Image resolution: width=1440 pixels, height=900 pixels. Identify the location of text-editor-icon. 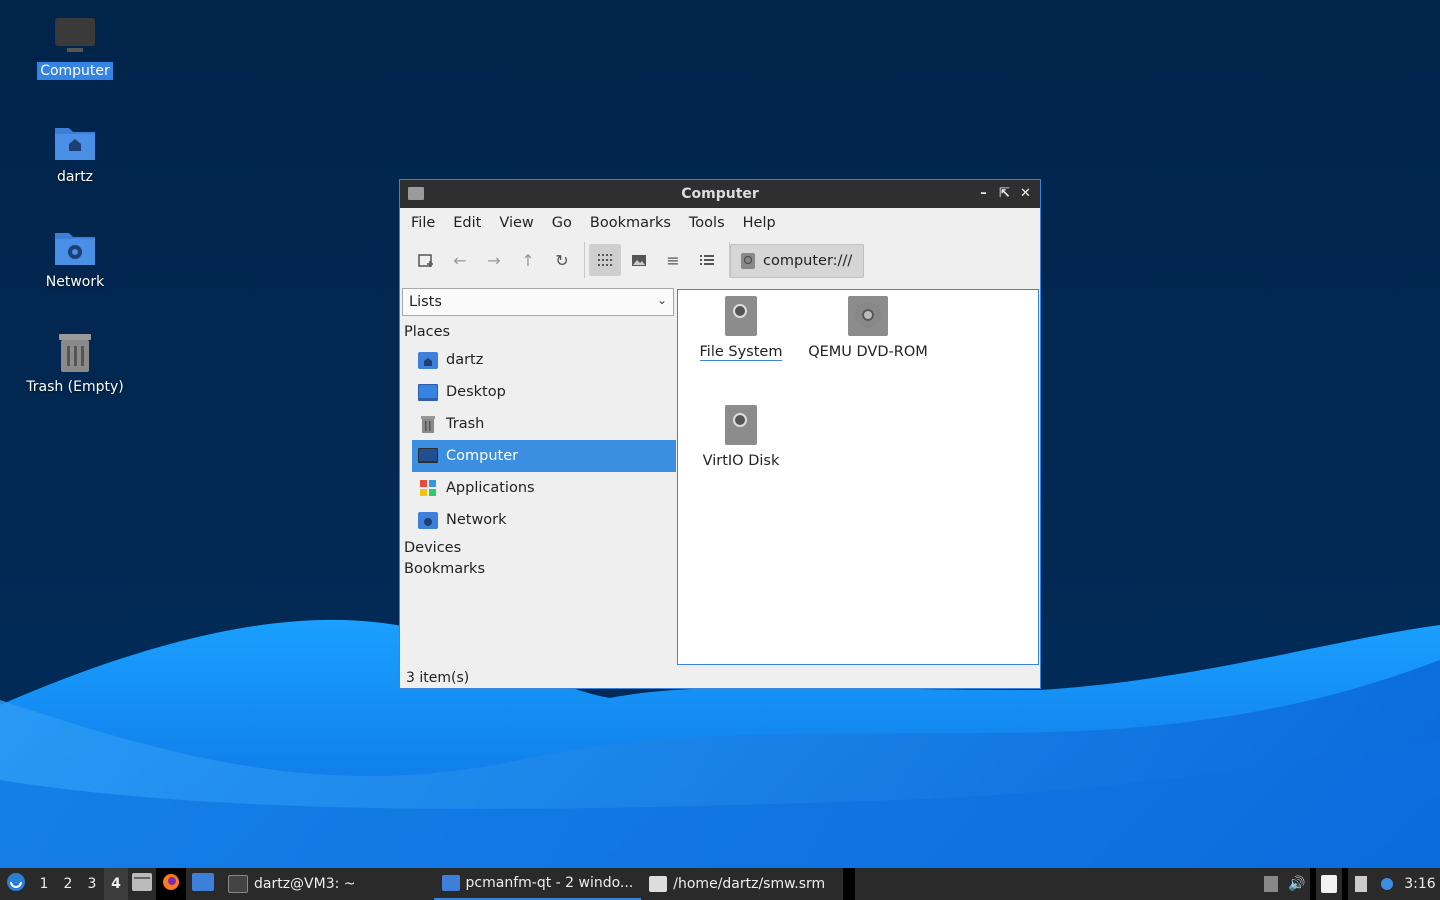
(658, 884).